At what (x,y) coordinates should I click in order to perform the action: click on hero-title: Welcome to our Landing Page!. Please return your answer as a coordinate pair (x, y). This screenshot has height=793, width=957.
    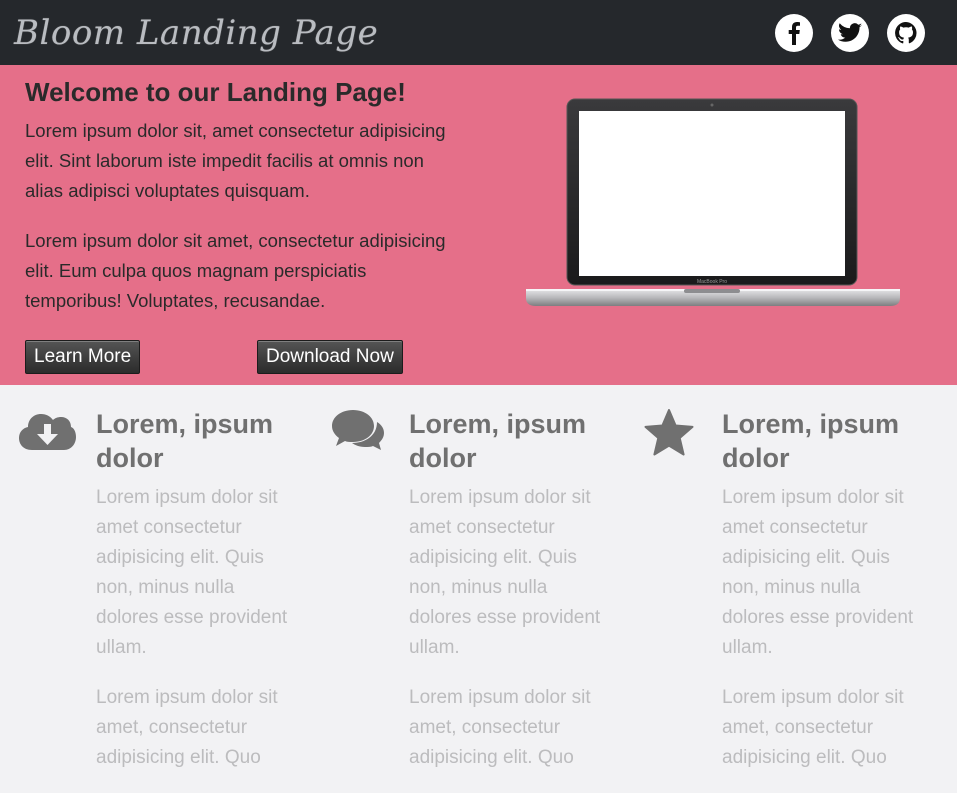
    Looking at the image, I should click on (215, 92).